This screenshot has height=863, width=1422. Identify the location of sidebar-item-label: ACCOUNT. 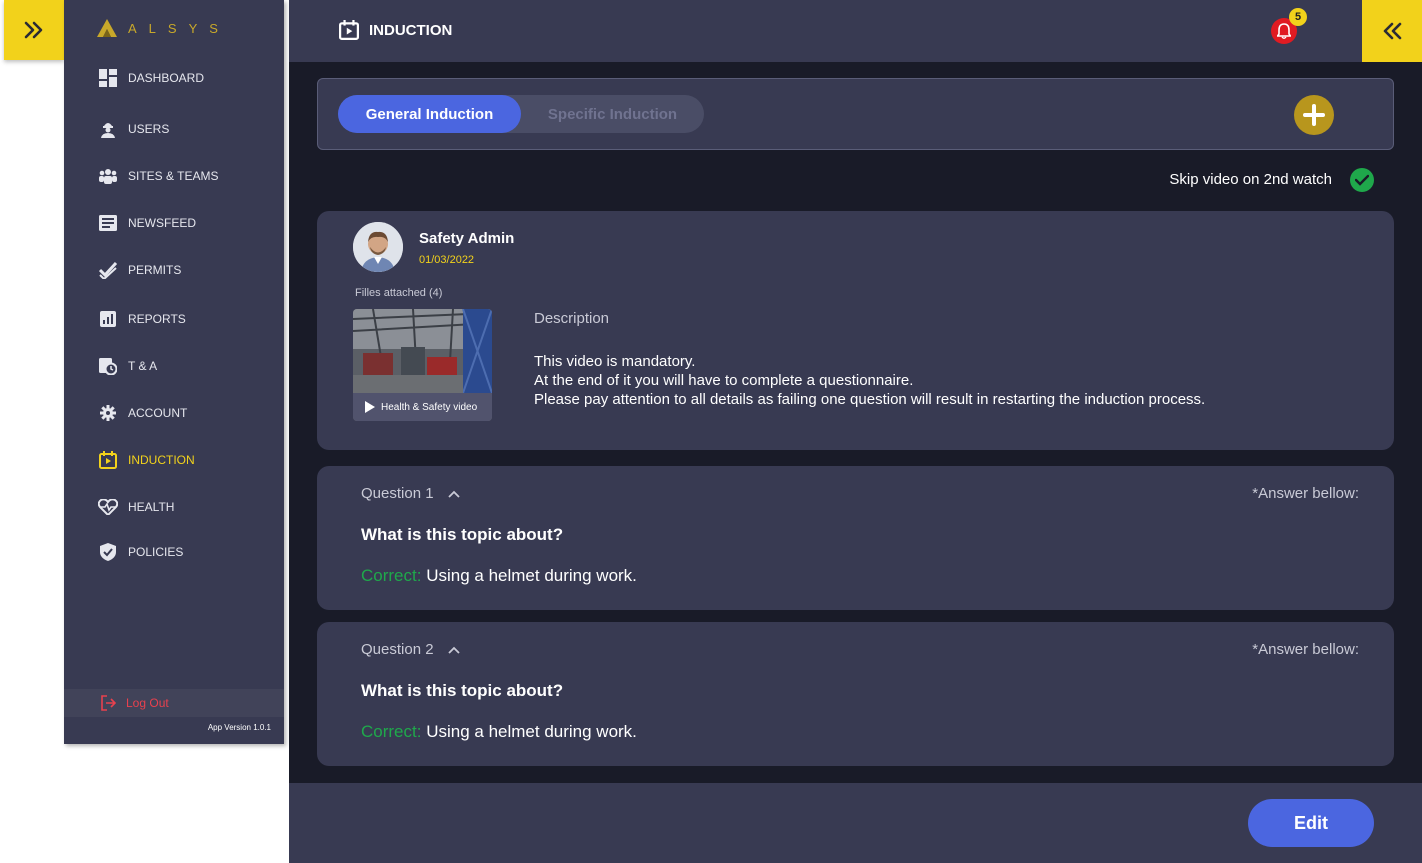
(158, 413).